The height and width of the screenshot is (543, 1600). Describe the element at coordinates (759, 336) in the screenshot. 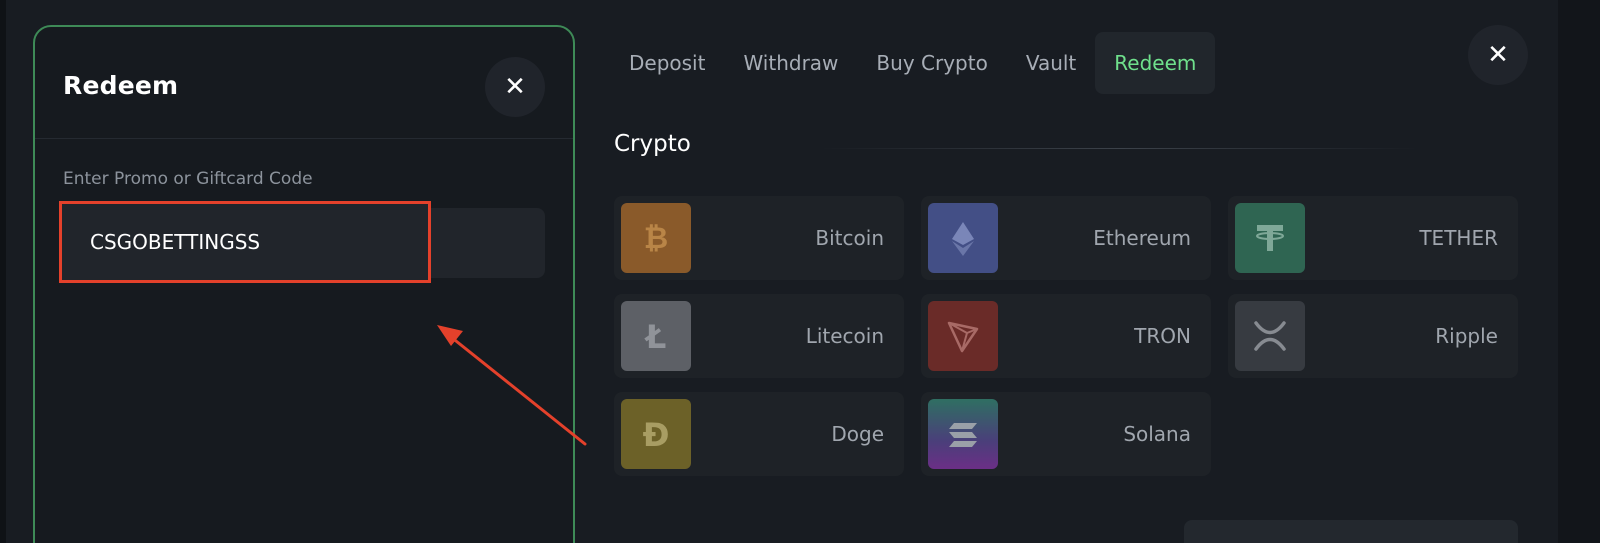

I see `crypto-card-litecoin: Ł Litecoin` at that location.